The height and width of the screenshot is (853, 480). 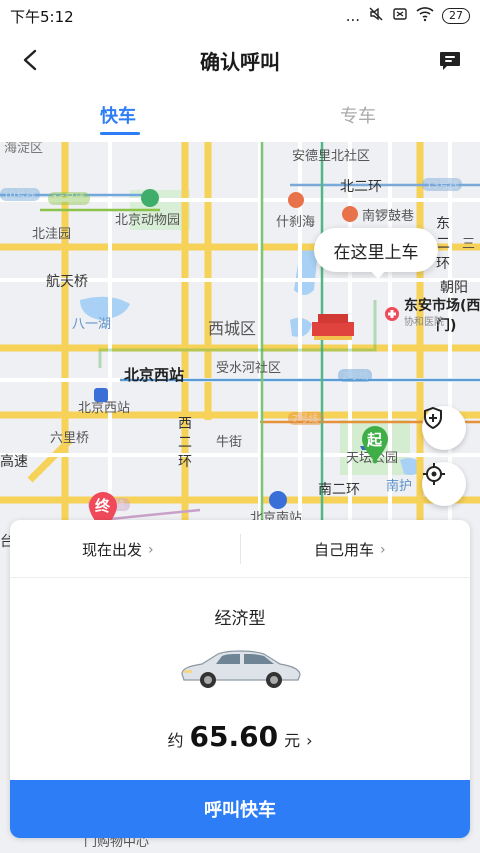 I want to click on map-label-south2ring: 南二环, so click(x=339, y=490).